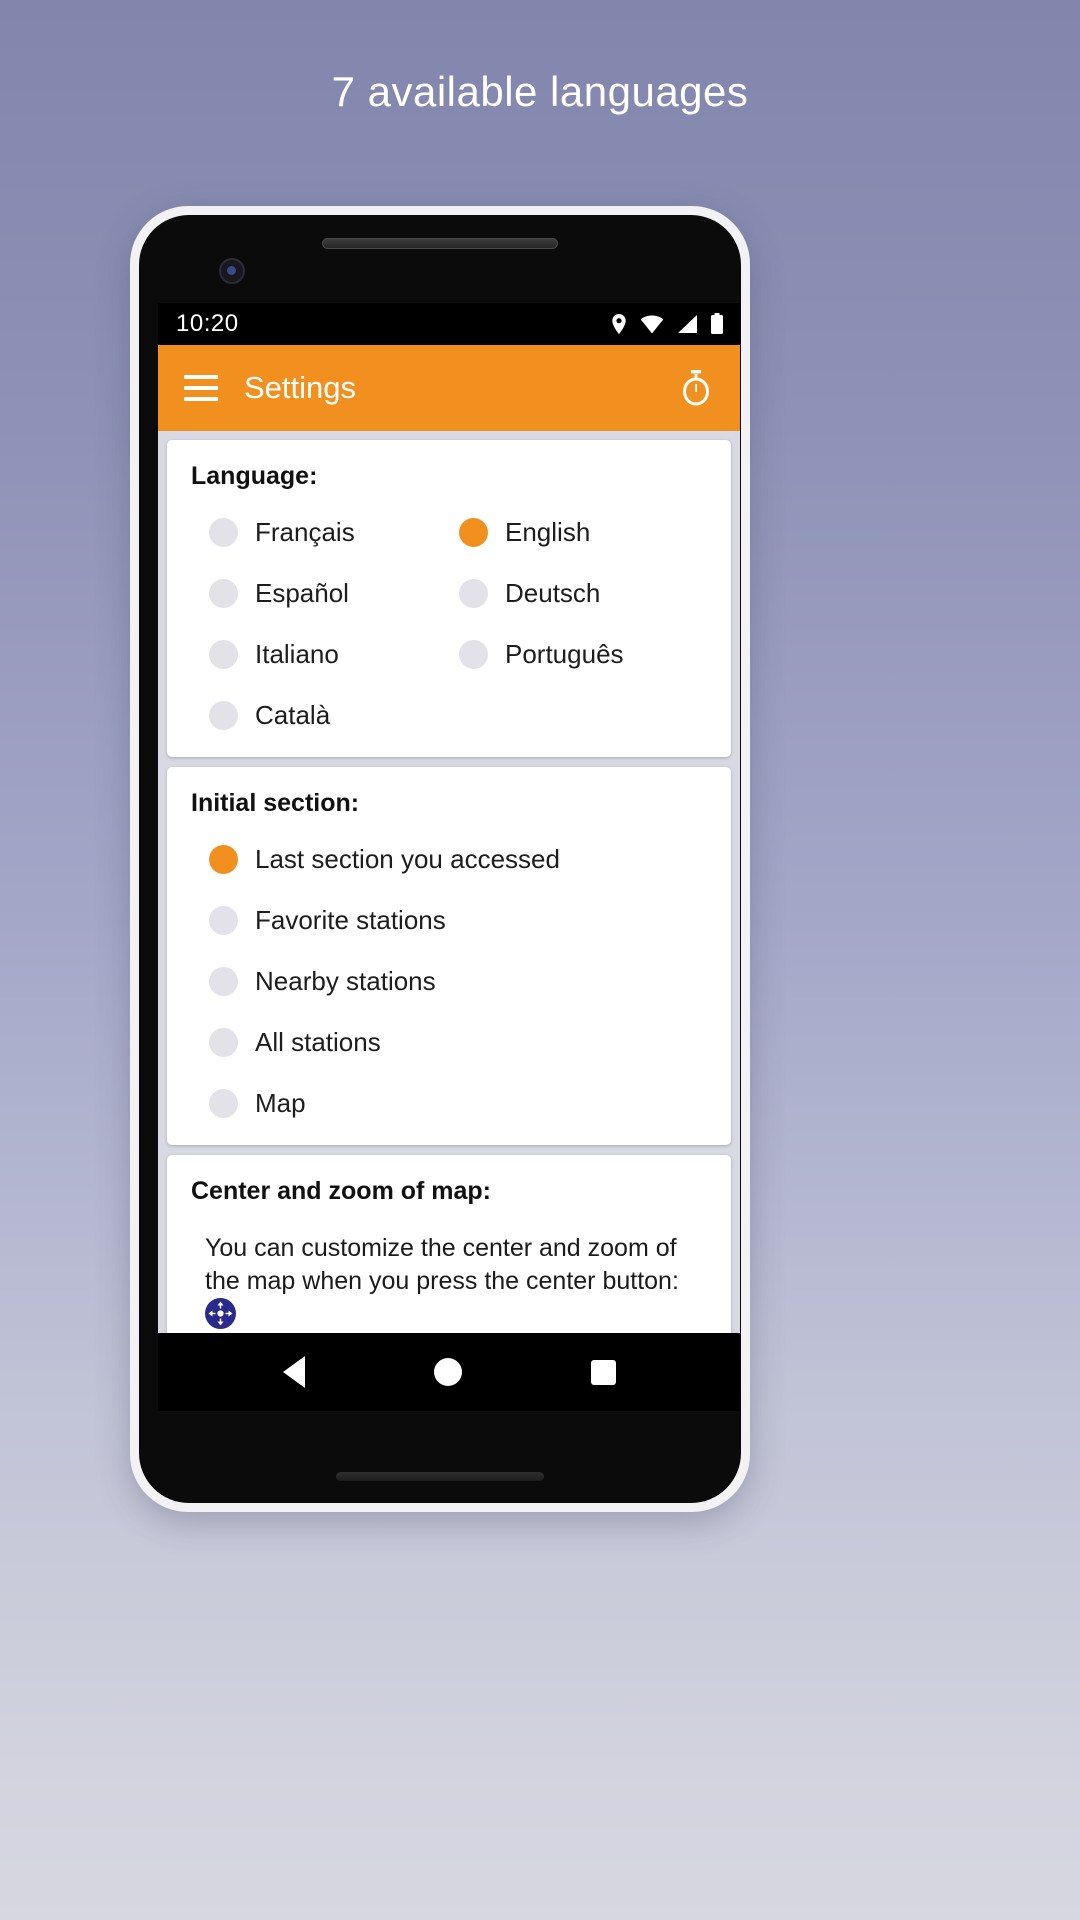  Describe the element at coordinates (459, 981) in the screenshot. I see `radio-option-nearby-stations: Nearby stations` at that location.